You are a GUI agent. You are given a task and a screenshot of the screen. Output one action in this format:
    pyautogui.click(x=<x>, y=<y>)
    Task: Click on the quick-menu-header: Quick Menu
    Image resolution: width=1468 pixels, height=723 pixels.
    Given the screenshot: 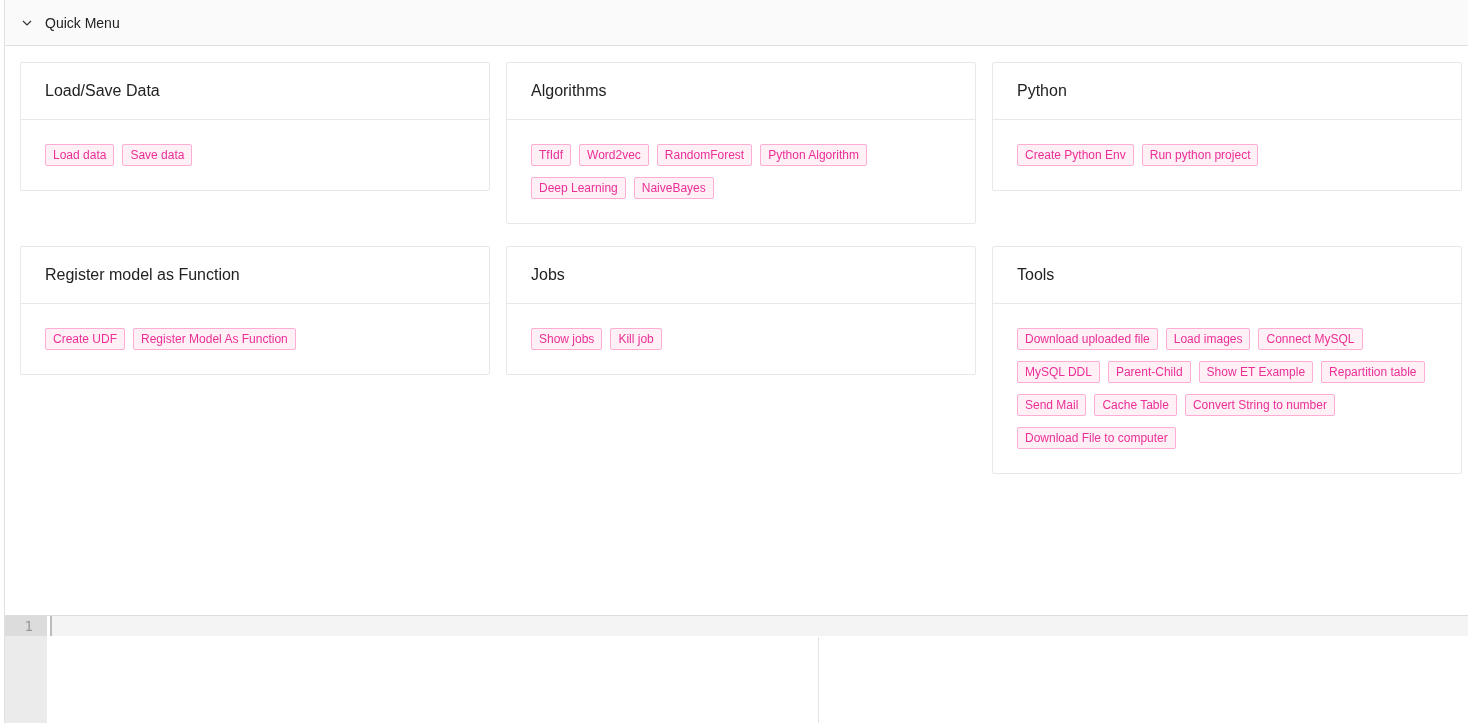 What is the action you would take?
    pyautogui.click(x=736, y=23)
    